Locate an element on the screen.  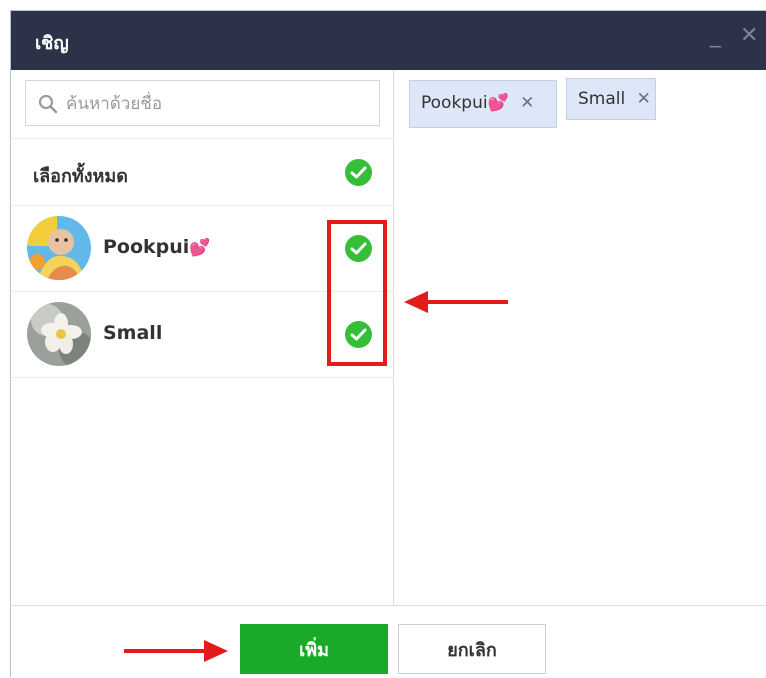
chip-label: Pookpui is located at coordinates (454, 103).